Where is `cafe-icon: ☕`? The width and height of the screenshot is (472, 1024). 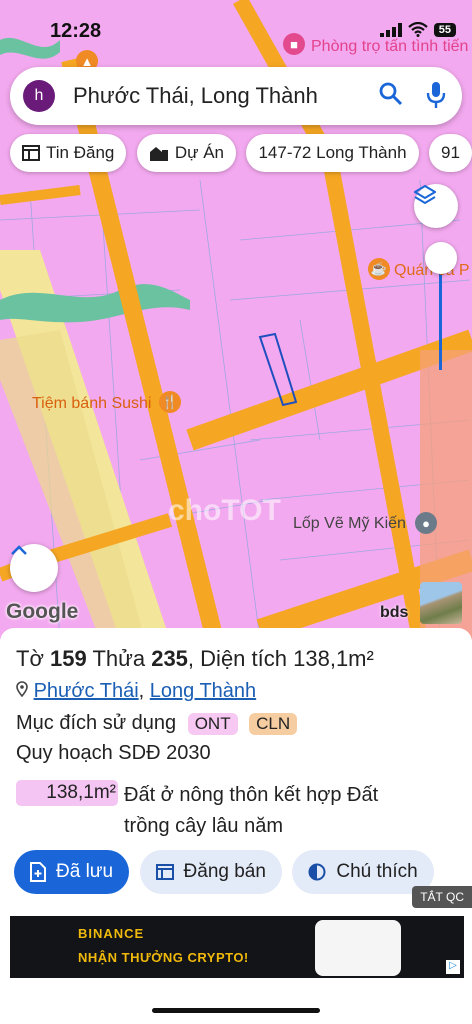
cafe-icon: ☕ is located at coordinates (379, 269).